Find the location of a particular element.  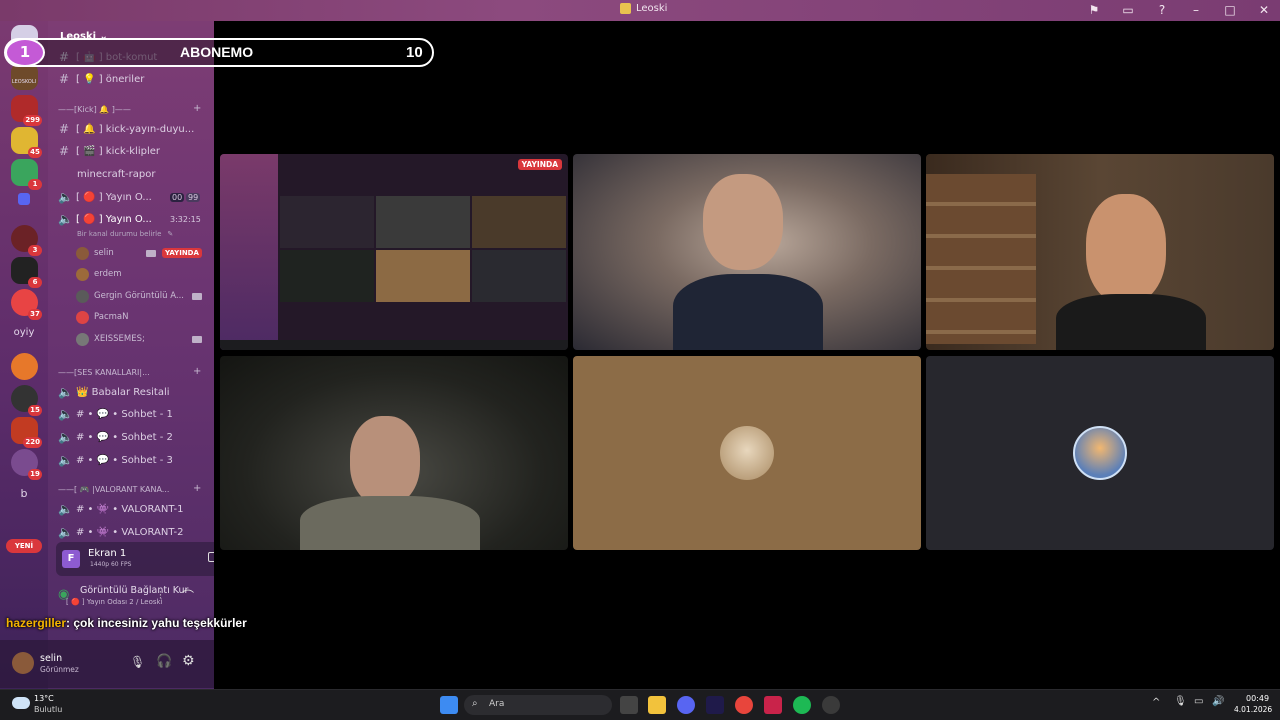

stream-preview-sidebar is located at coordinates (249, 252).